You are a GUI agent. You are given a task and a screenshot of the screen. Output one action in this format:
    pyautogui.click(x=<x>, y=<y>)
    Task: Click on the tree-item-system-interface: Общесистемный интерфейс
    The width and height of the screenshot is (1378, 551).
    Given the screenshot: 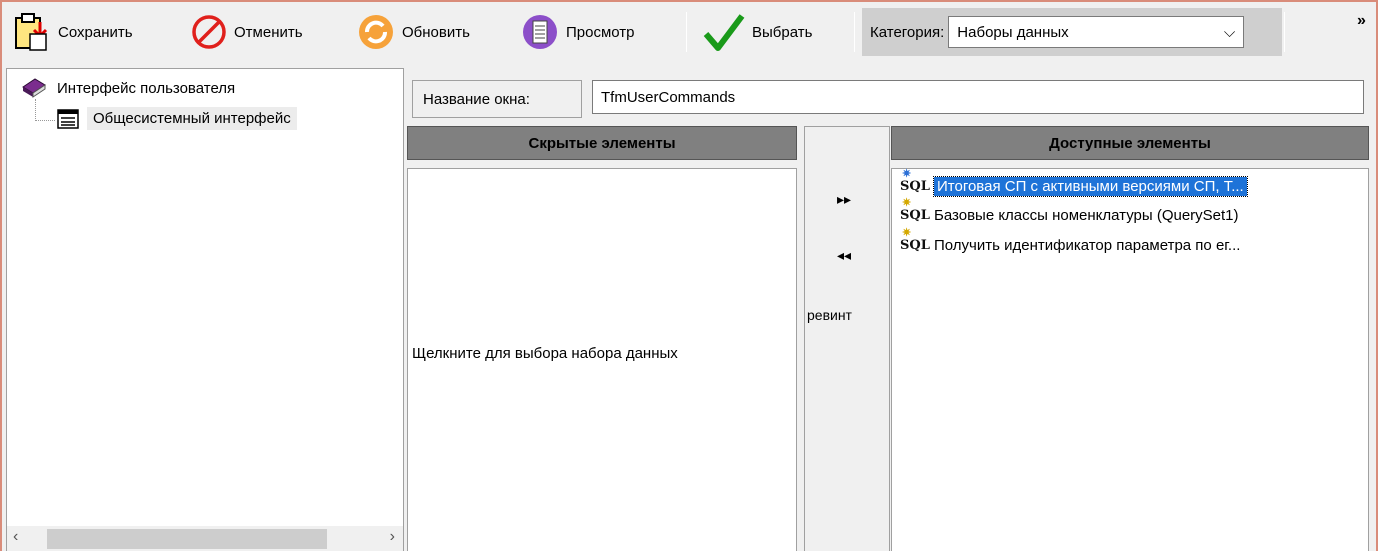 What is the action you would take?
    pyautogui.click(x=177, y=118)
    